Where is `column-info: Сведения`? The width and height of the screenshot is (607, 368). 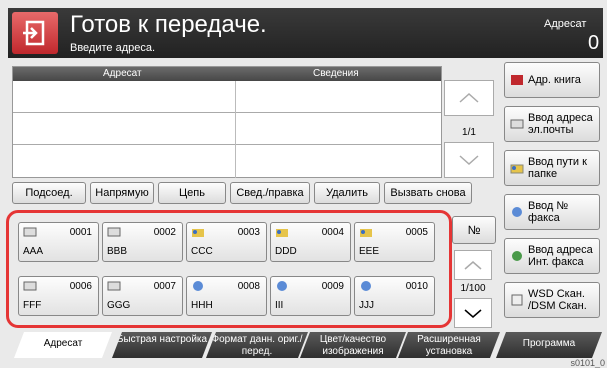
column-info: Сведения is located at coordinates (336, 73).